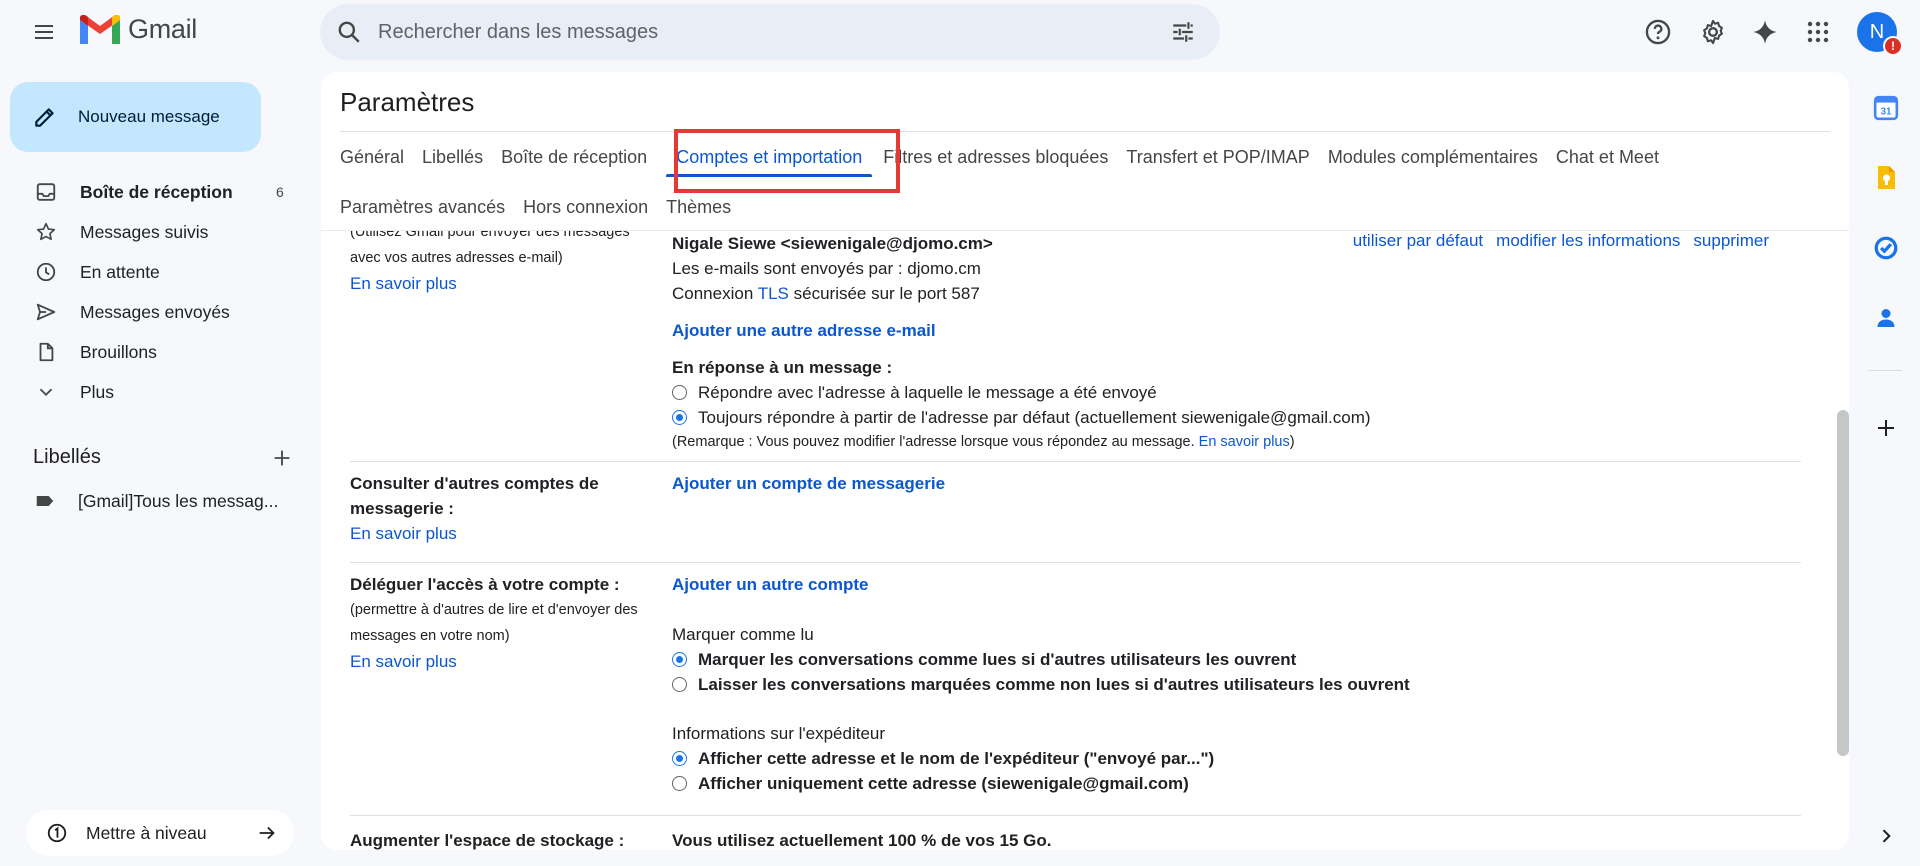  I want to click on labels-title: Libellés, so click(67, 457).